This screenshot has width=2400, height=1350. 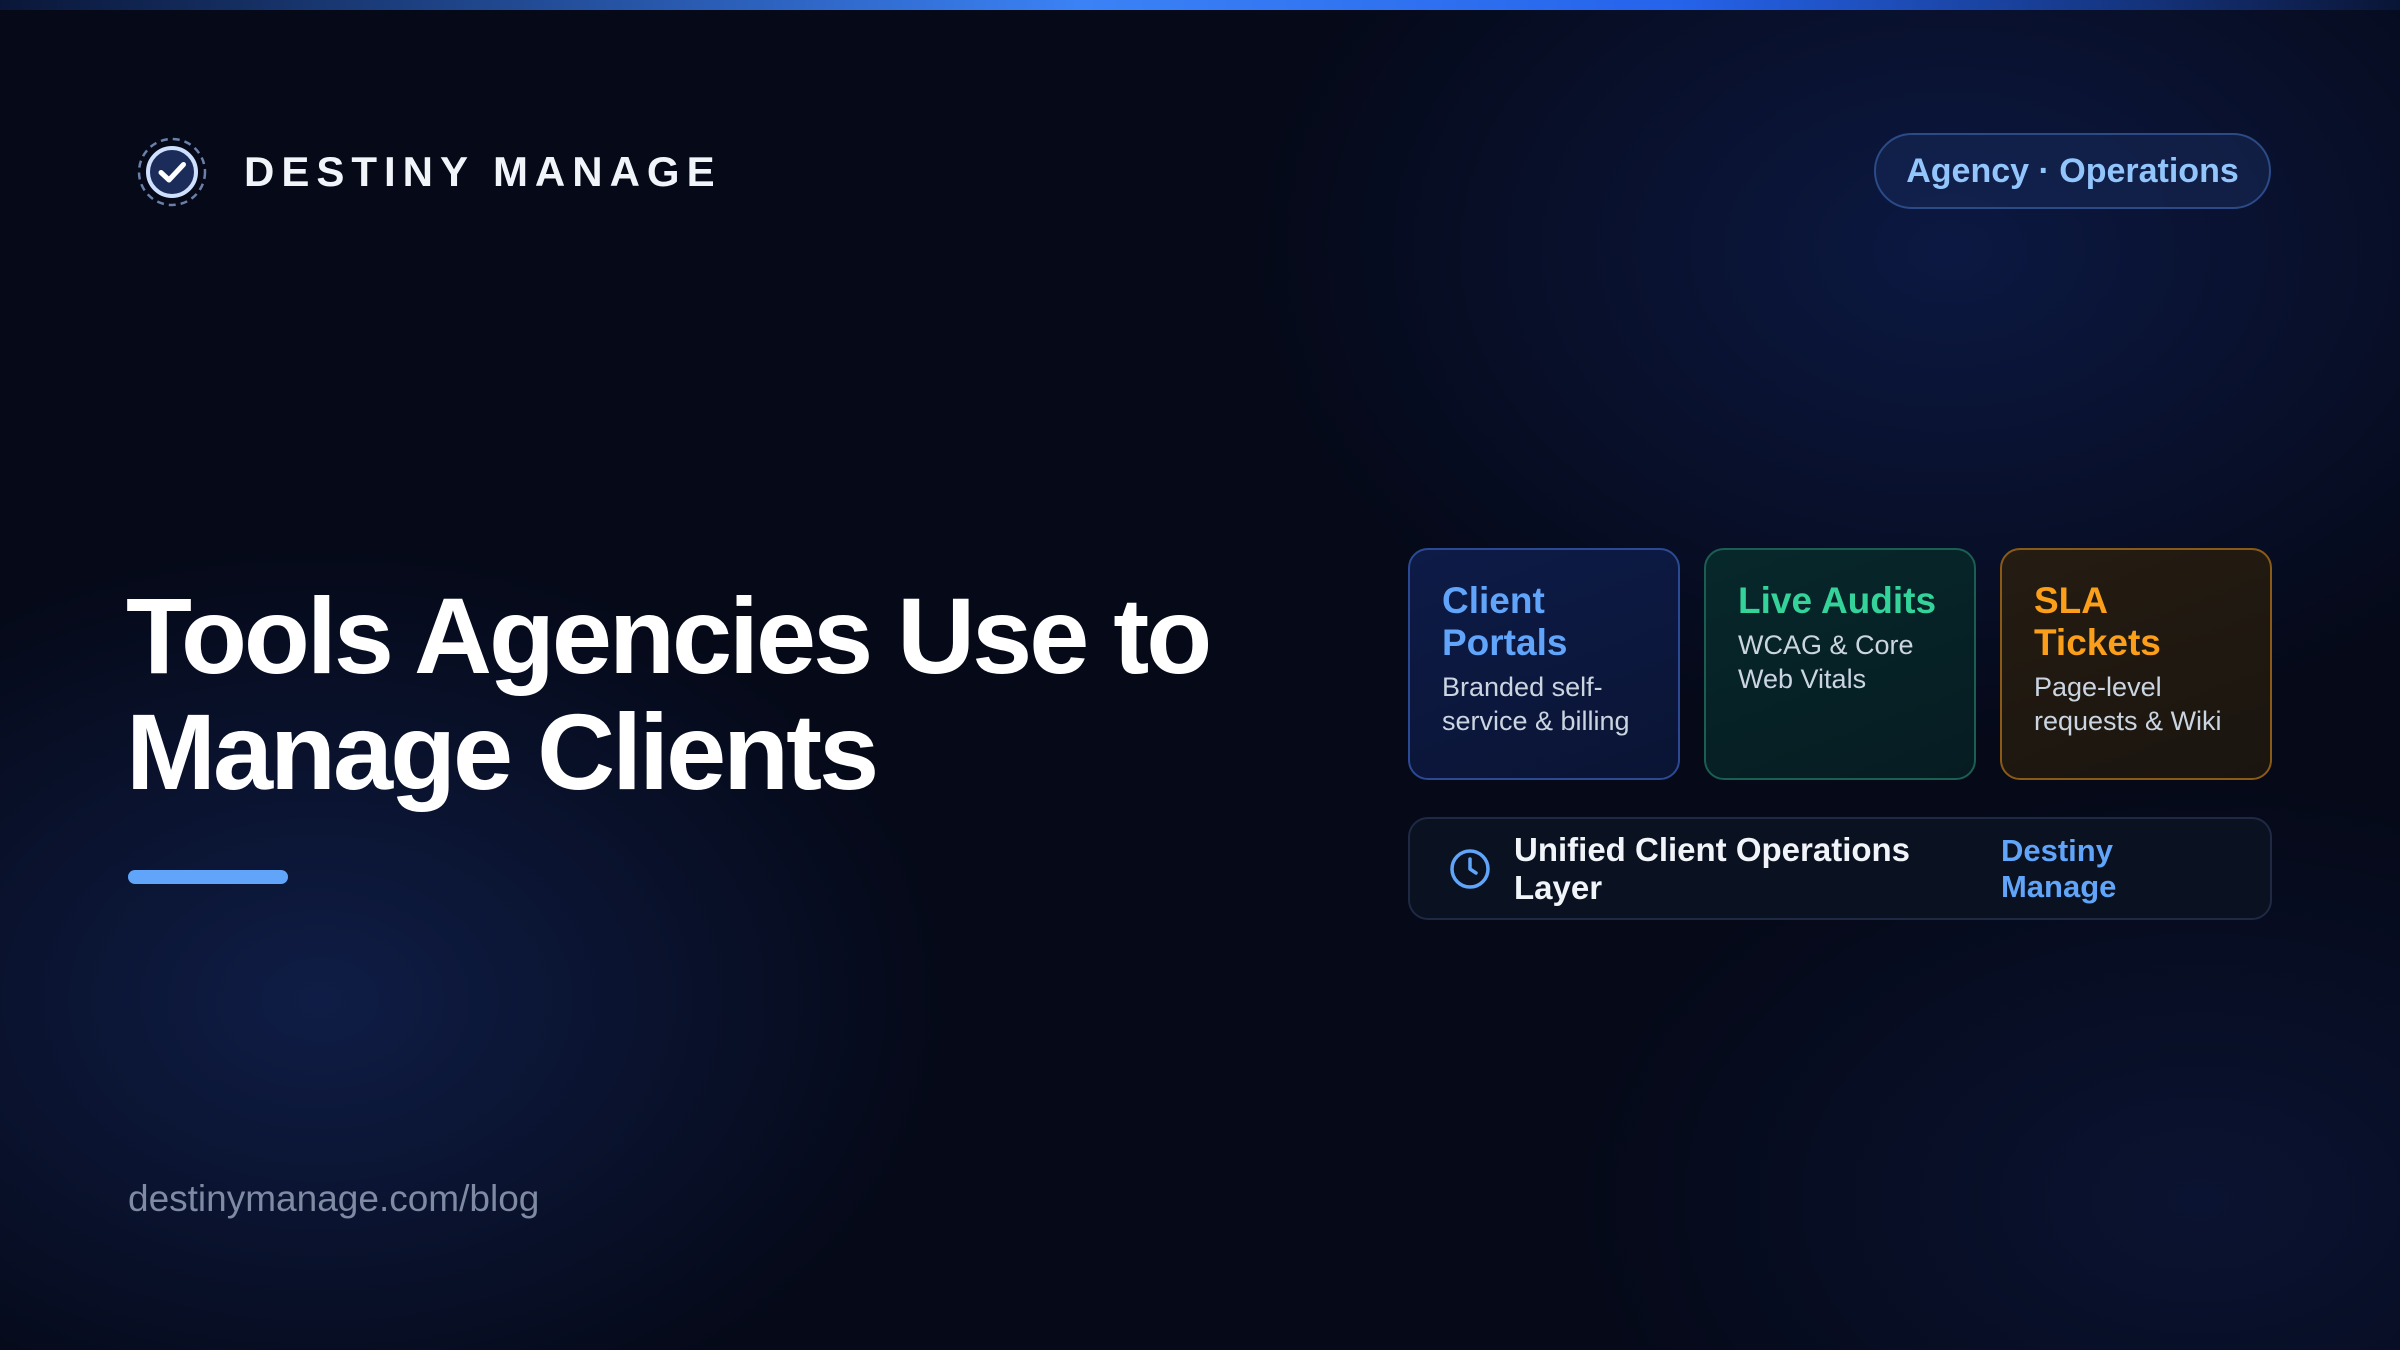 What do you see at coordinates (2072, 171) in the screenshot?
I see `category-tag: Agency · Operations` at bounding box center [2072, 171].